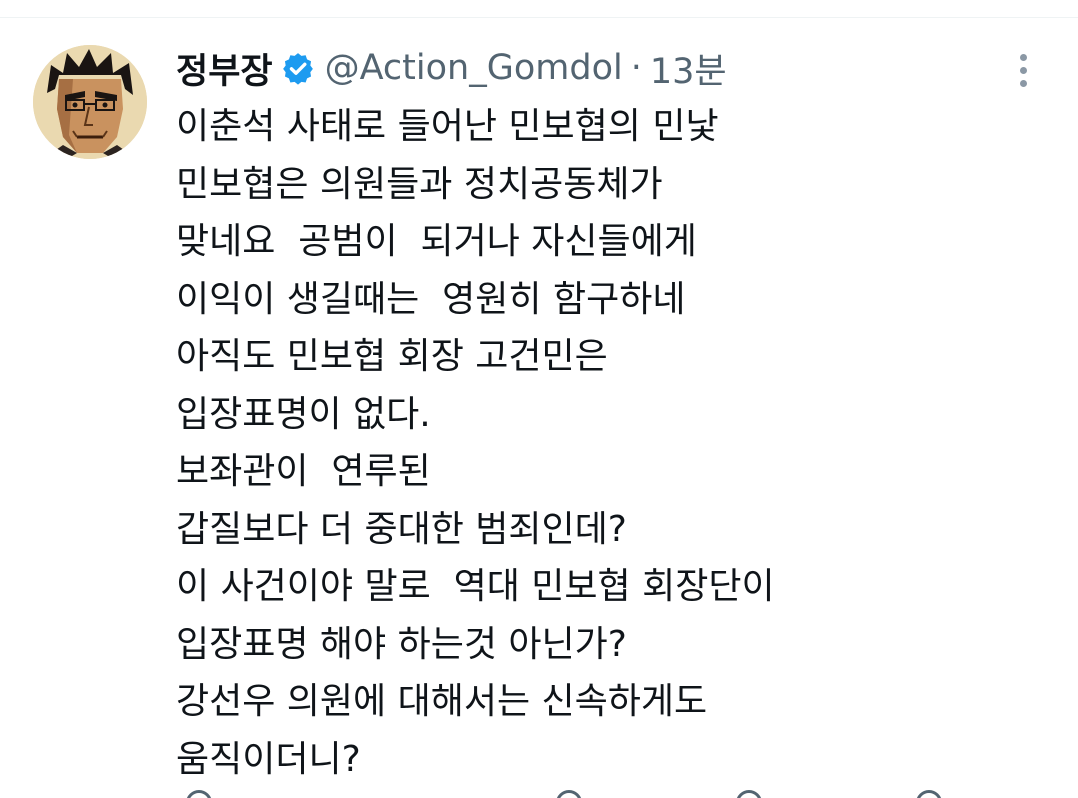 Image resolution: width=1078 pixels, height=798 pixels. Describe the element at coordinates (929, 794) in the screenshot. I see `views-icon` at that location.